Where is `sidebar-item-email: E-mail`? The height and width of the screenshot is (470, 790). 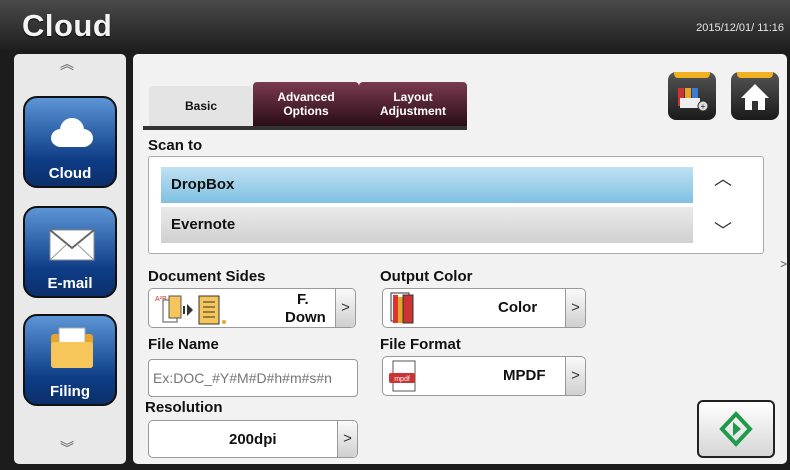 sidebar-item-email: E-mail is located at coordinates (70, 252).